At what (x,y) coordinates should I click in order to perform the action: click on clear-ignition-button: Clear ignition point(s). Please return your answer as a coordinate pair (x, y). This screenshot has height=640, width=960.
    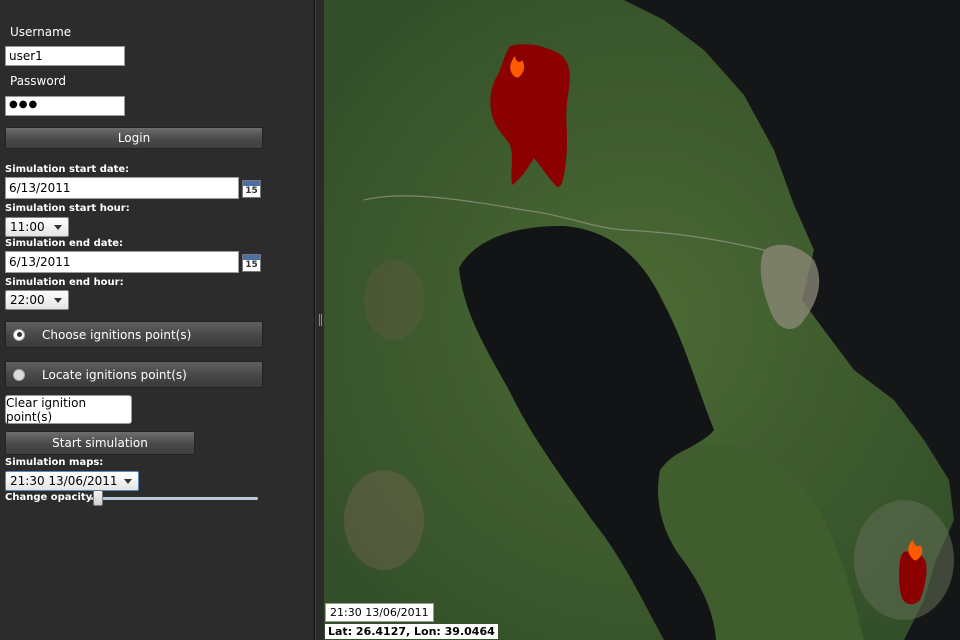
    Looking at the image, I should click on (68, 409).